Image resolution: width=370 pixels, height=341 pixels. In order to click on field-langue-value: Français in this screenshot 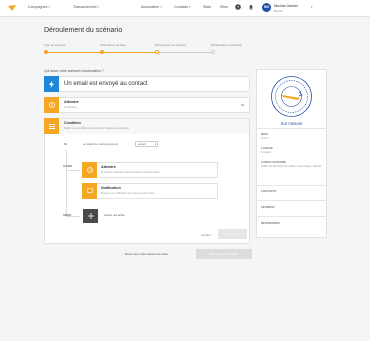, I will do `click(266, 152)`.